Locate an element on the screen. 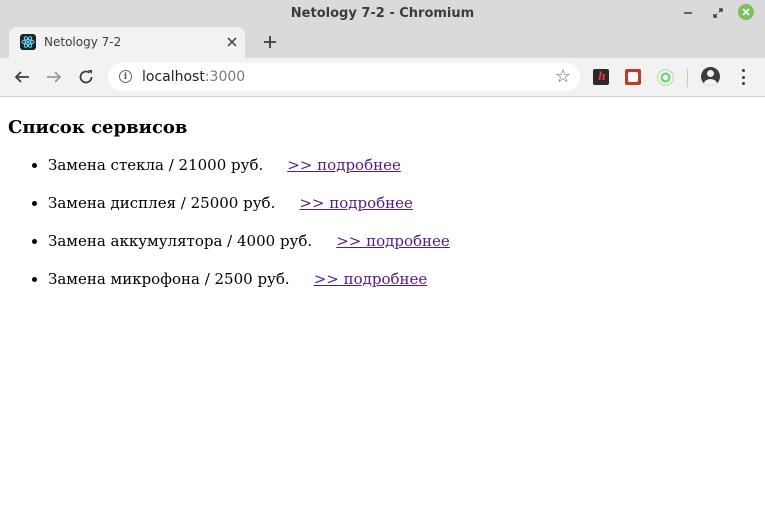  url-text: localhost:3000 is located at coordinates (193, 77).